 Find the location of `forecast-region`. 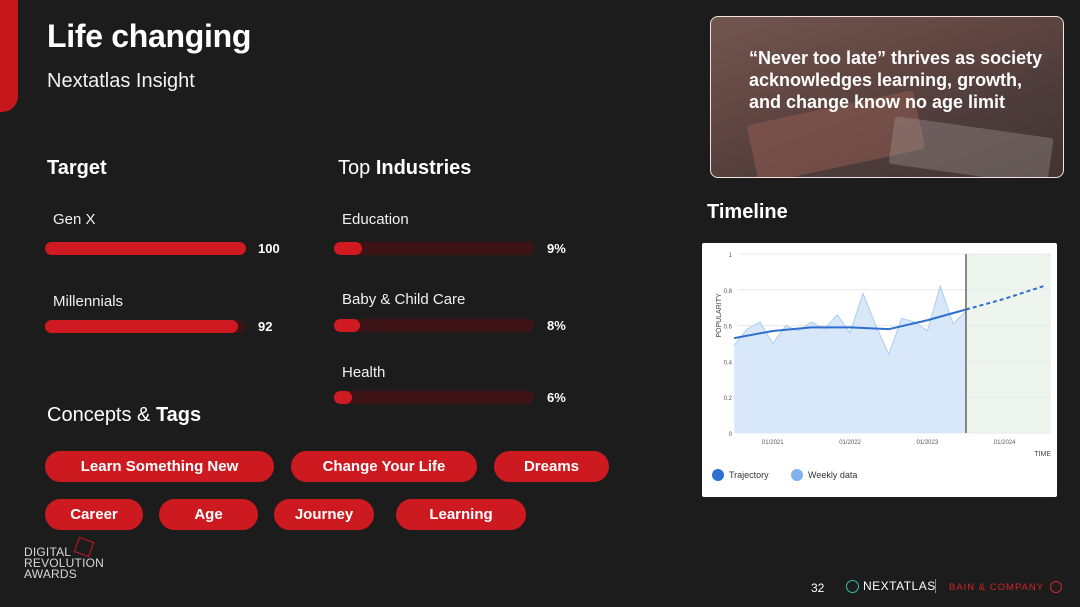

forecast-region is located at coordinates (1008, 343).